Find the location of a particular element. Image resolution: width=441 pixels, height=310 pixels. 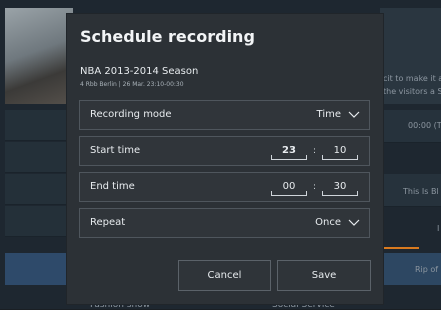

start-time-row: Start time 23 : 10 is located at coordinates (224, 151).